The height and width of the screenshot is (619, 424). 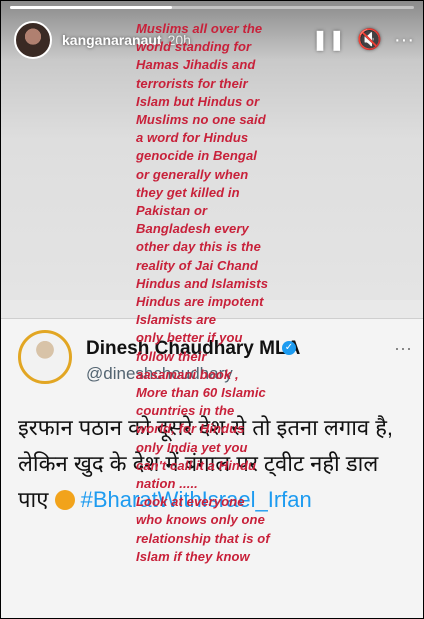 What do you see at coordinates (45, 357) in the screenshot?
I see `tweet-author-avatar` at bounding box center [45, 357].